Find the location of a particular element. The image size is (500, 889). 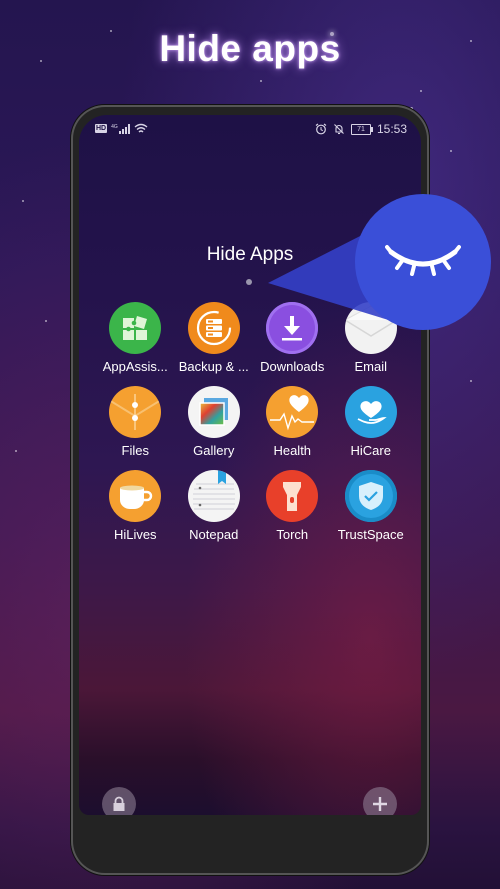

heart-hand-icon is located at coordinates (370, 412).